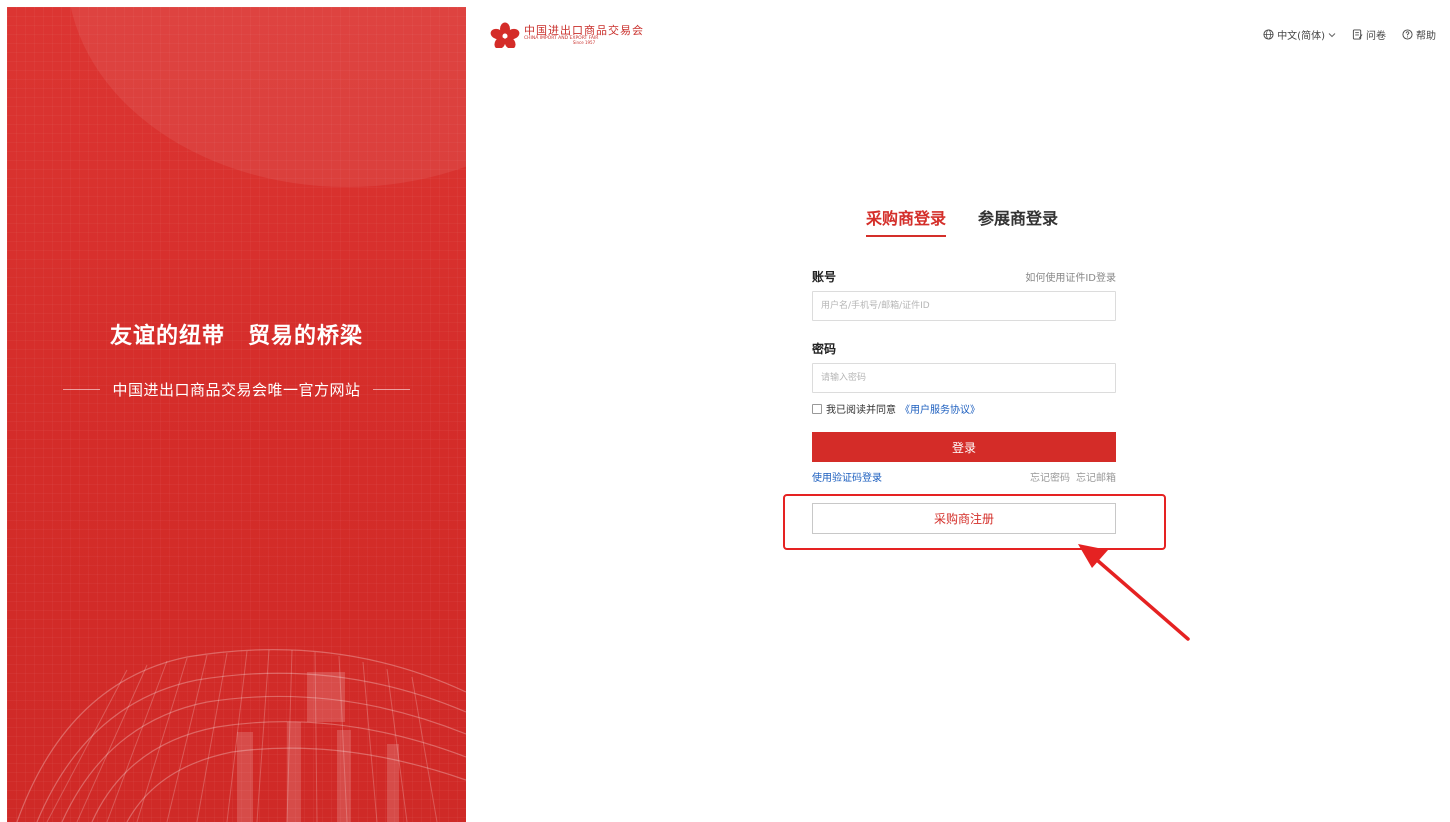  I want to click on banner-subline-text: 中国进出口商品交易会唯一官方网站, so click(236, 389).